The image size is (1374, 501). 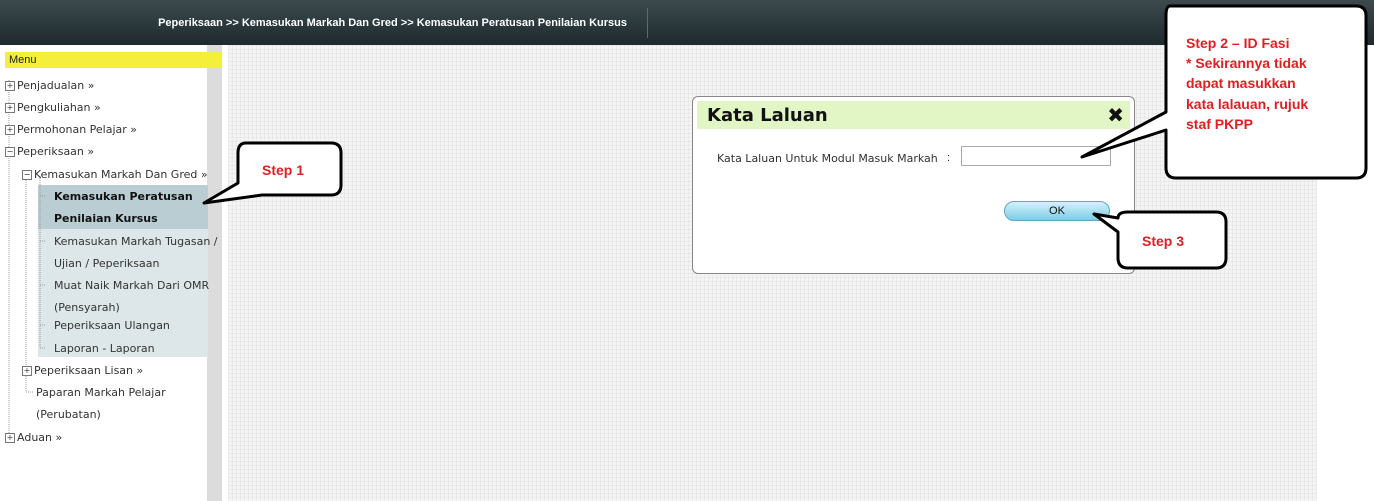 What do you see at coordinates (1115, 115) in the screenshot?
I see `close-icon: ✖` at bounding box center [1115, 115].